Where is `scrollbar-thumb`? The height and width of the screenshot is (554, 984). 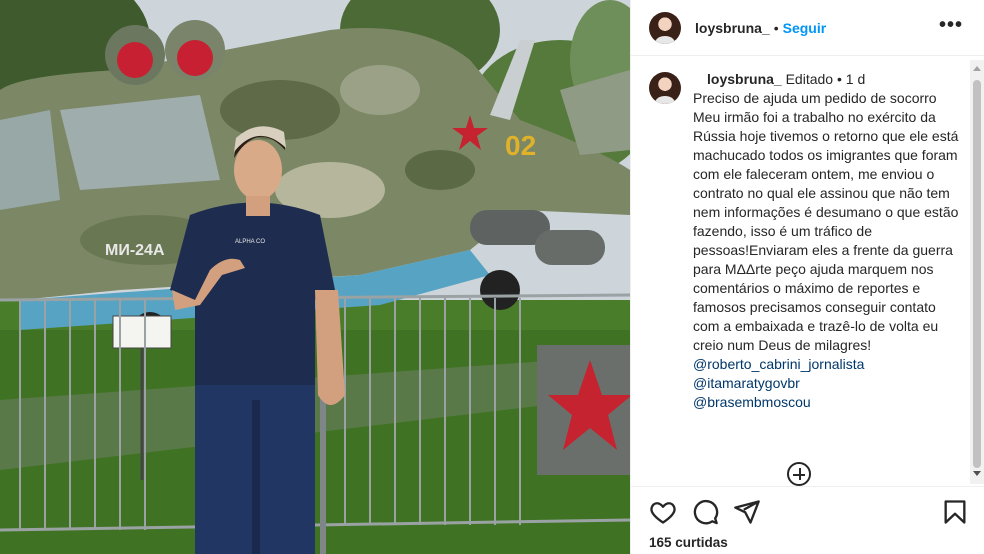
scrollbar-thumb is located at coordinates (977, 274).